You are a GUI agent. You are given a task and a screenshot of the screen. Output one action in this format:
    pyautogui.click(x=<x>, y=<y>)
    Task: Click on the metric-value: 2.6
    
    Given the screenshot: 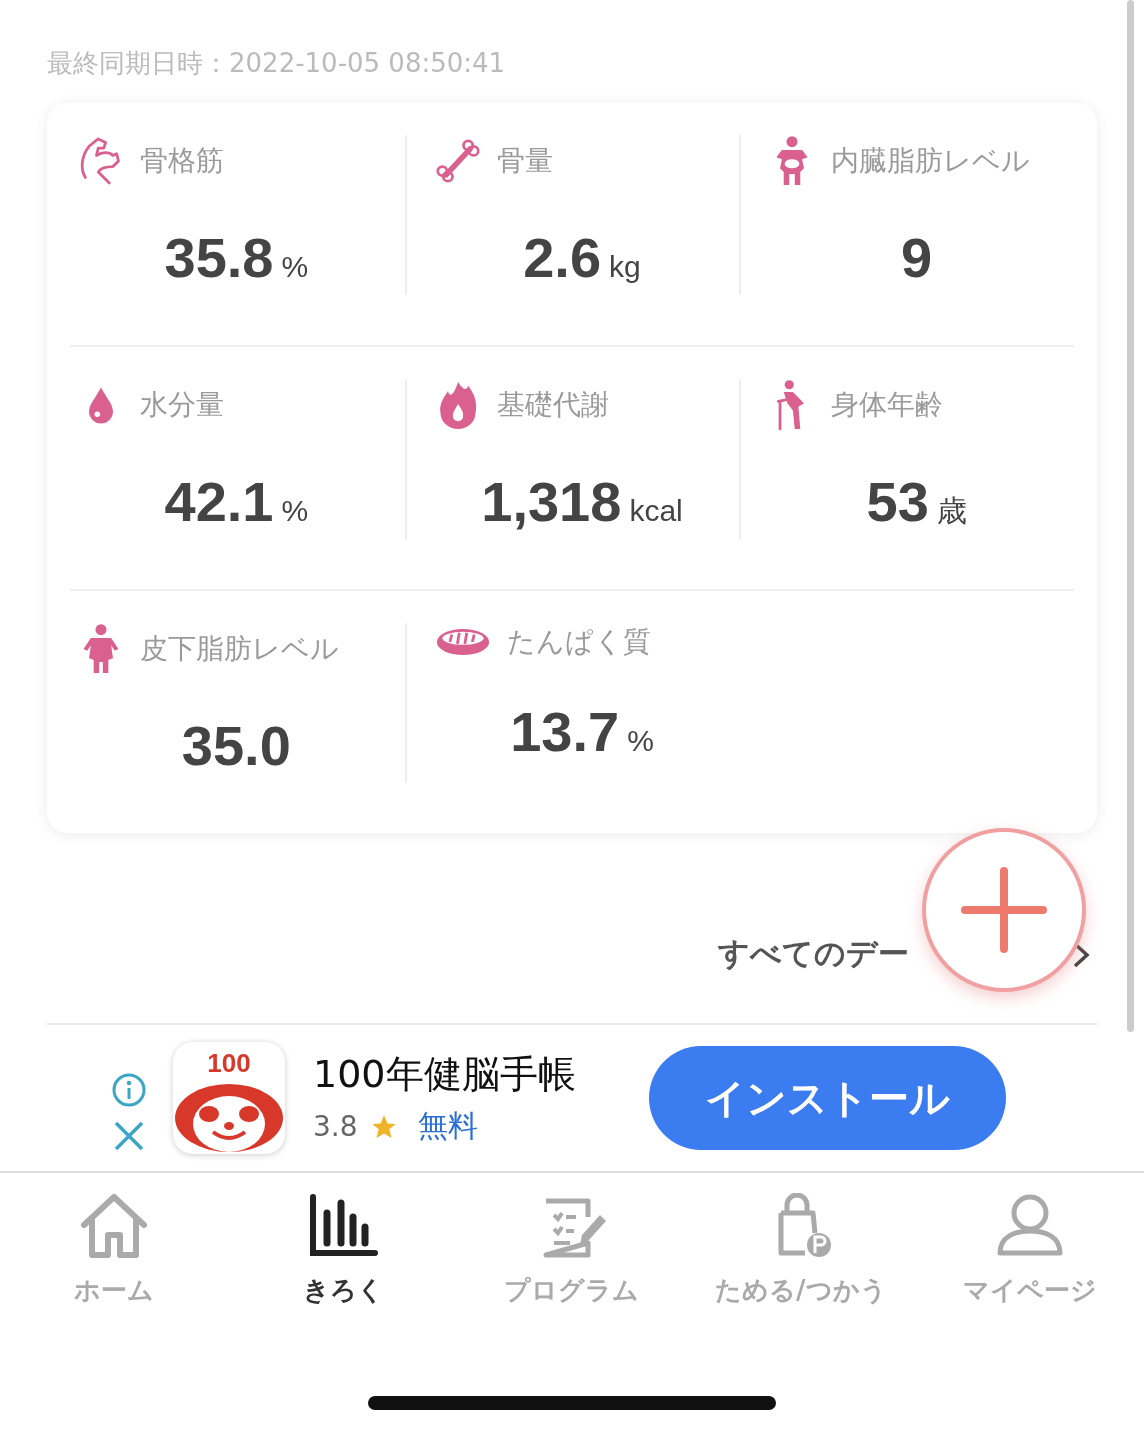 What is the action you would take?
    pyautogui.click(x=562, y=257)
    